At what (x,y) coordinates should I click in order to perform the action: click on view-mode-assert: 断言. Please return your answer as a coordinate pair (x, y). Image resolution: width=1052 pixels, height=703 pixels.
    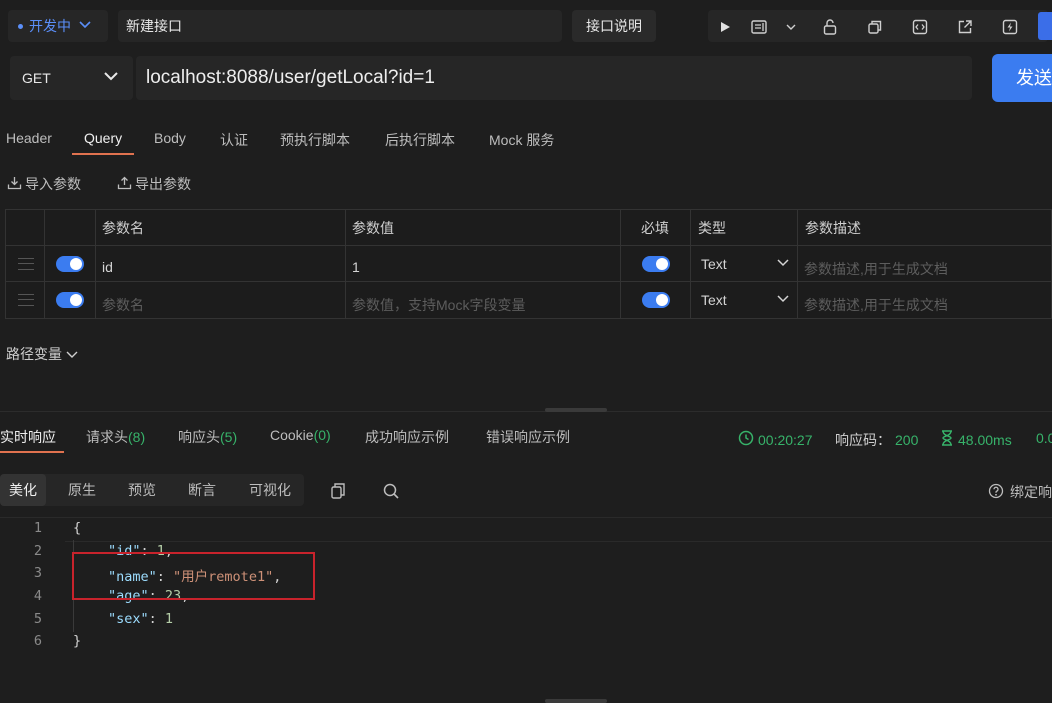
    Looking at the image, I should click on (202, 490).